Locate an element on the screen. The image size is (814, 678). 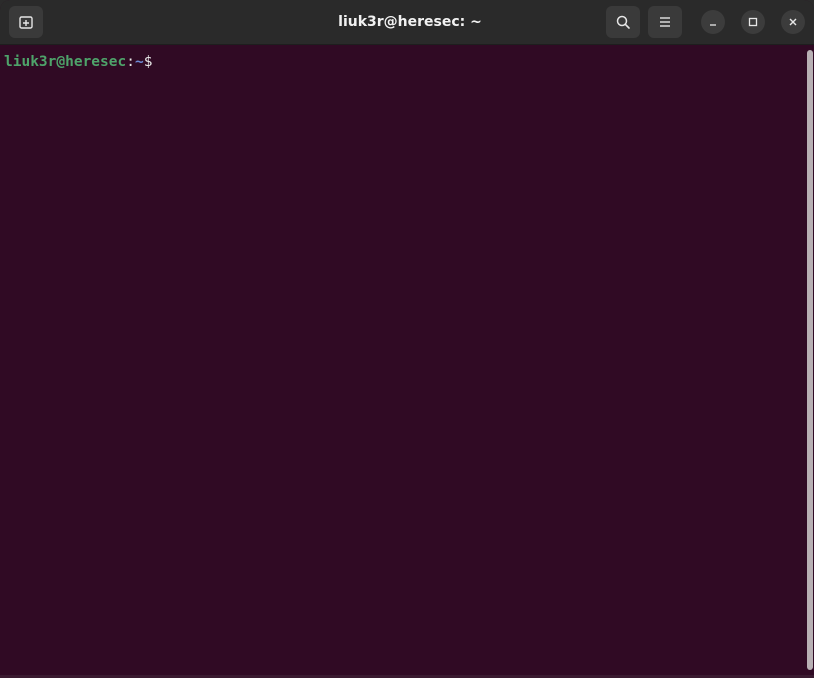
new-tab-button is located at coordinates (26, 22).